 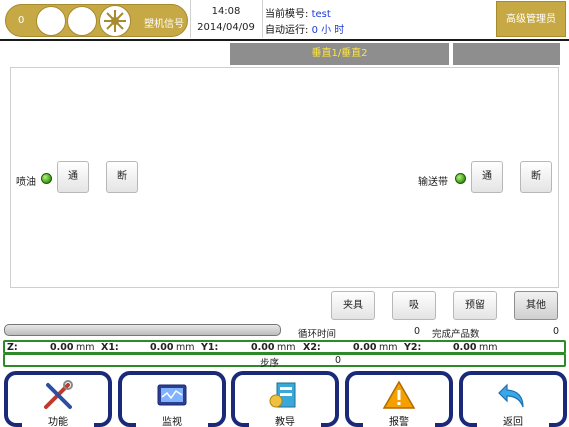 I want to click on coord-x2-label: X2:, so click(x=312, y=347).